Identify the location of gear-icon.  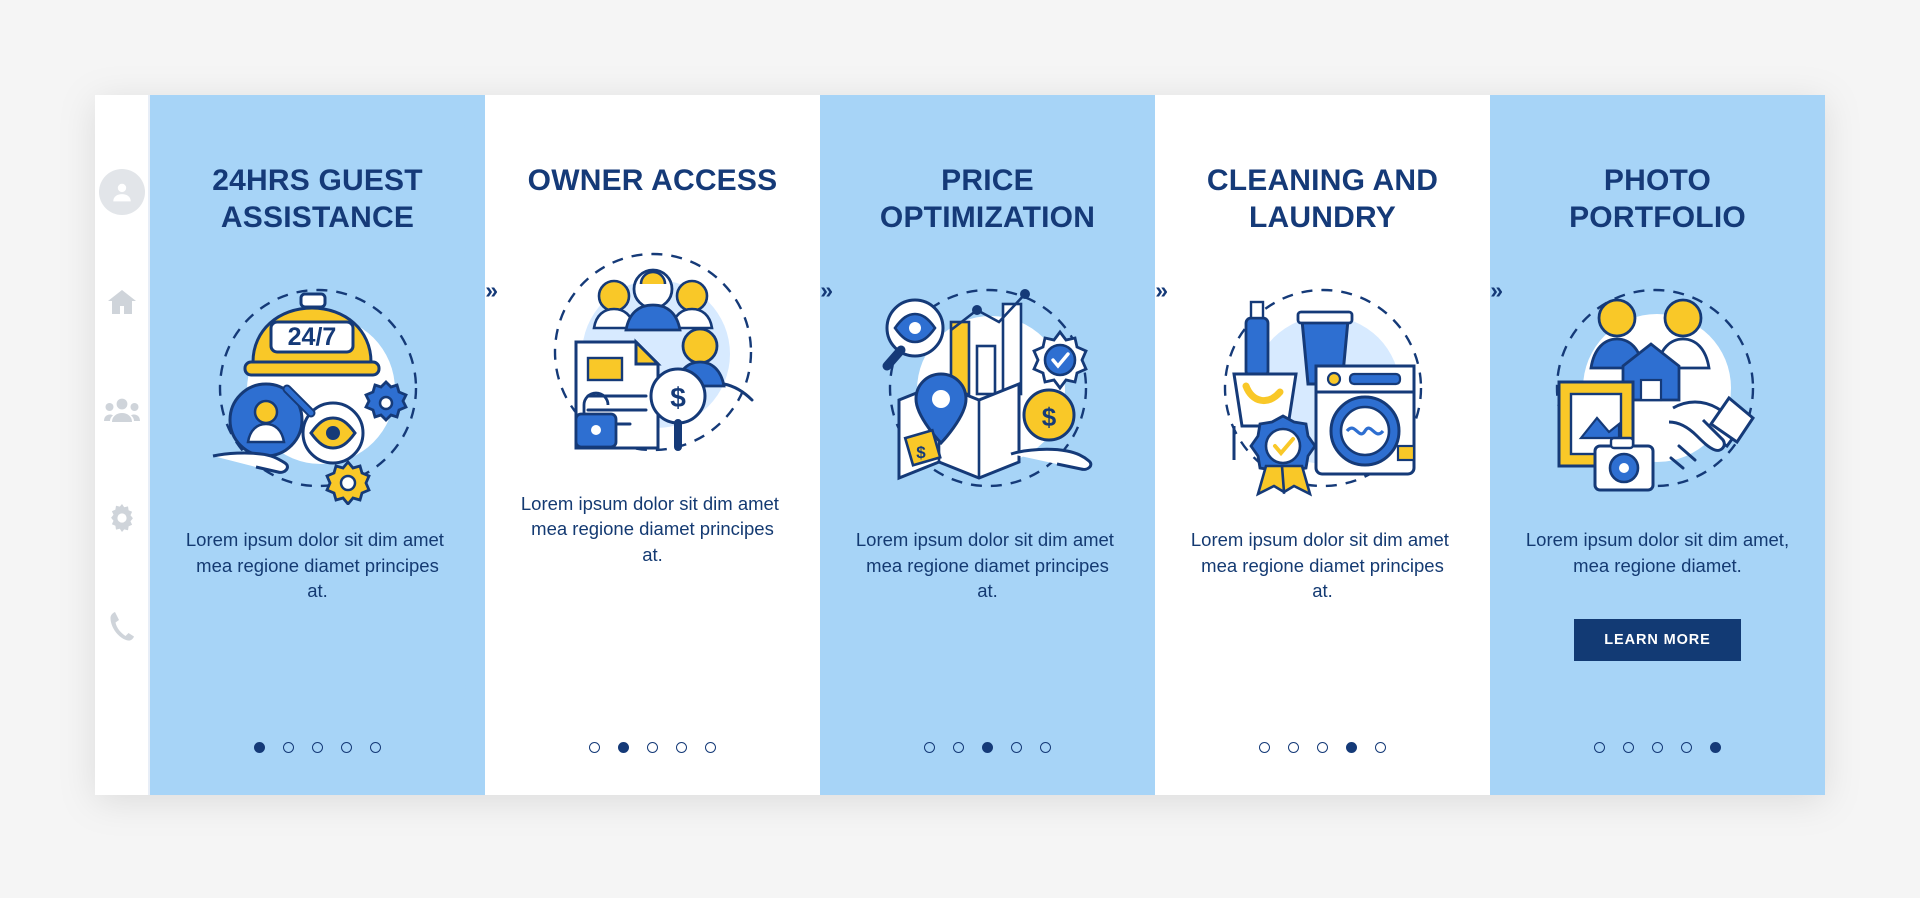
(121, 518).